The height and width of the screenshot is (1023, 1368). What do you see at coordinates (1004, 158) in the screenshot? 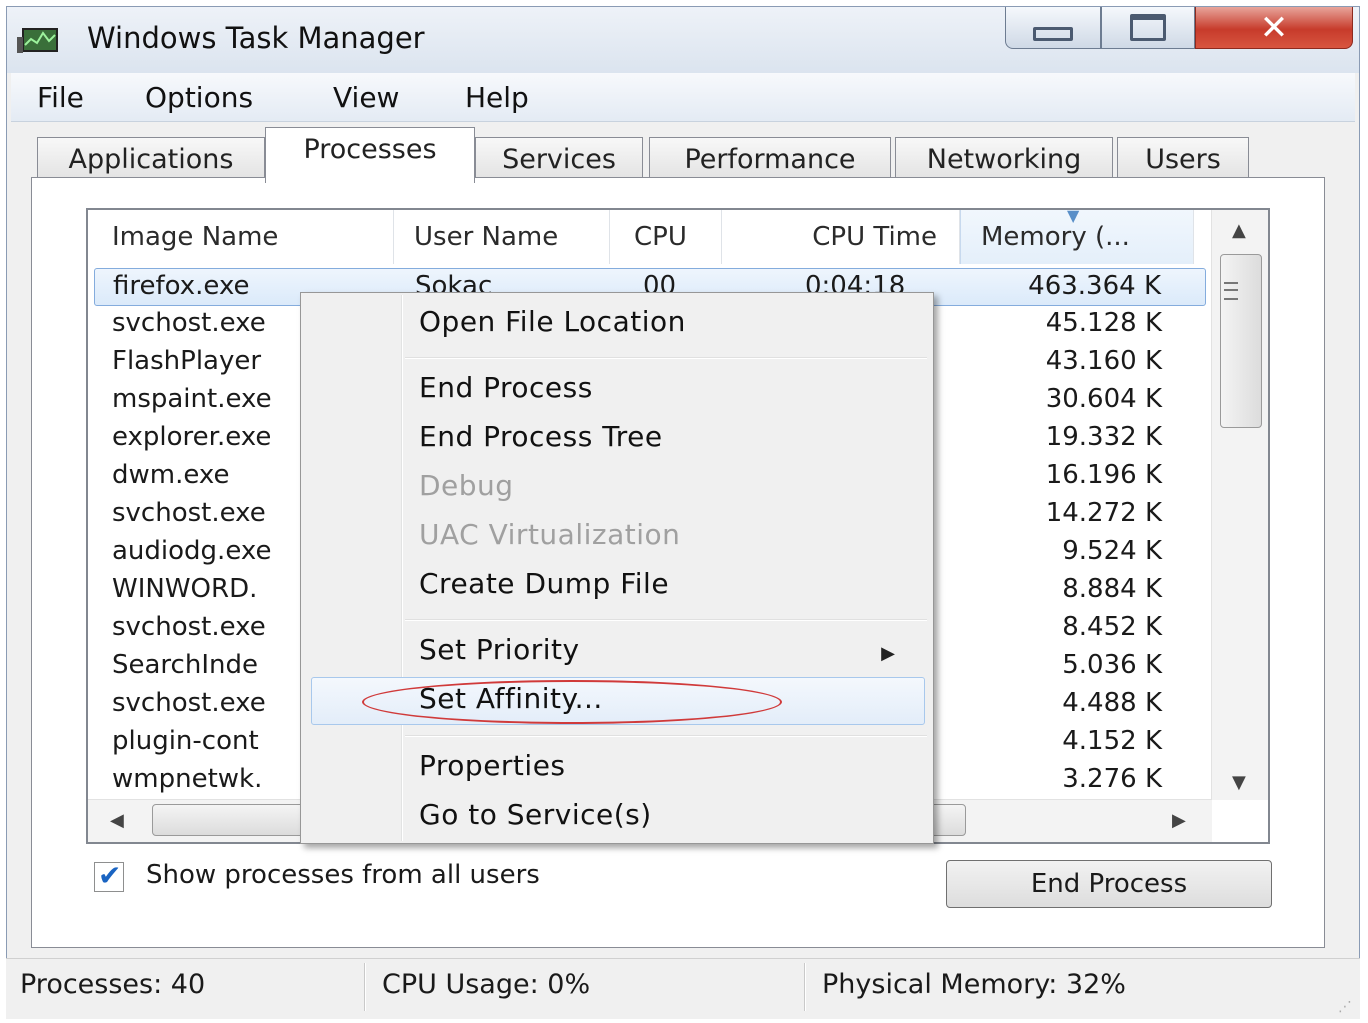
I see `tab-networking: Networking` at bounding box center [1004, 158].